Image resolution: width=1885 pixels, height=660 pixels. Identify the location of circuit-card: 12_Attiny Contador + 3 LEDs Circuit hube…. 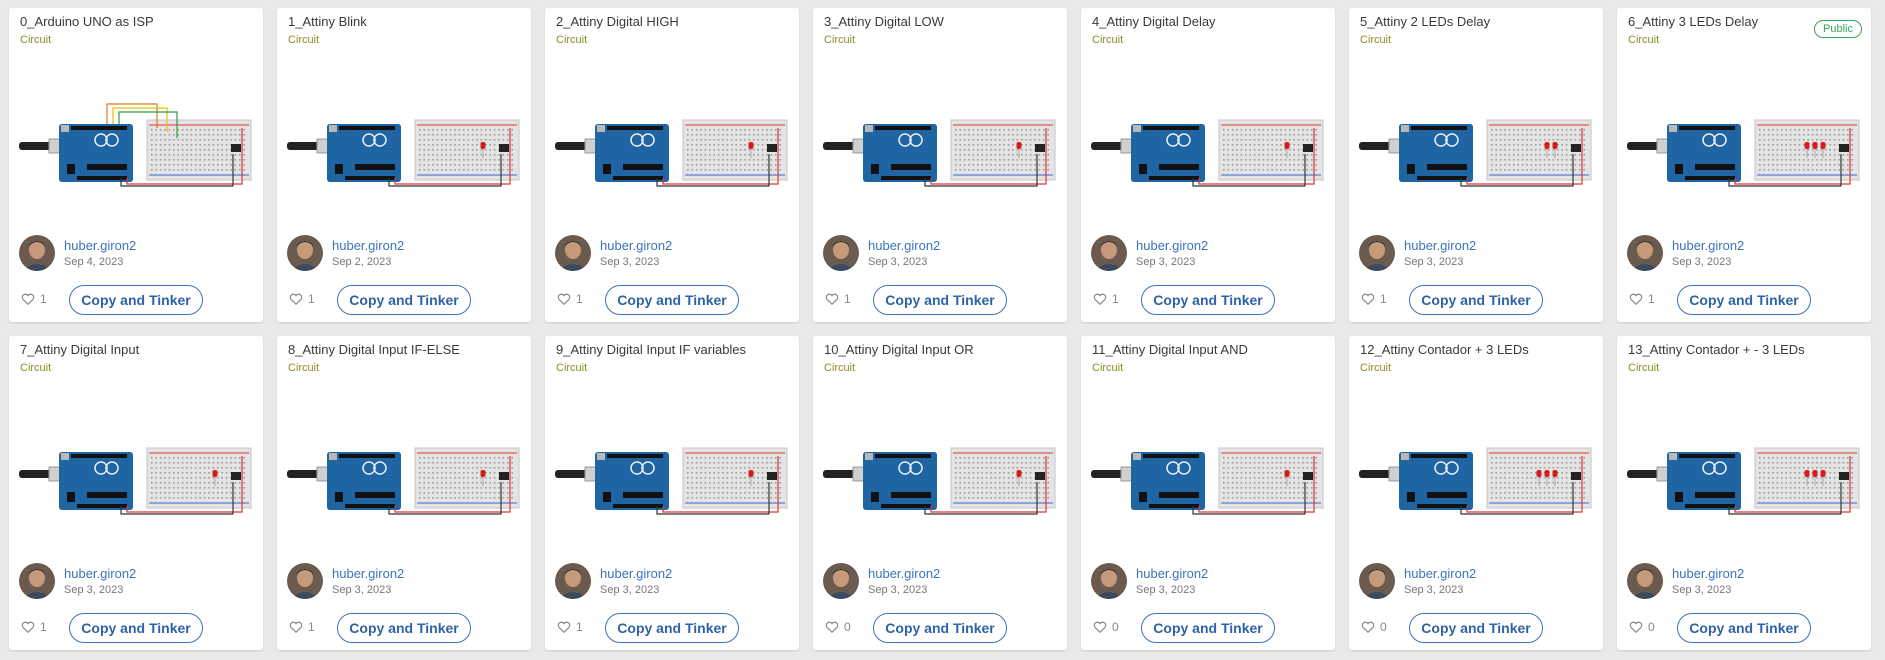
(1476, 493).